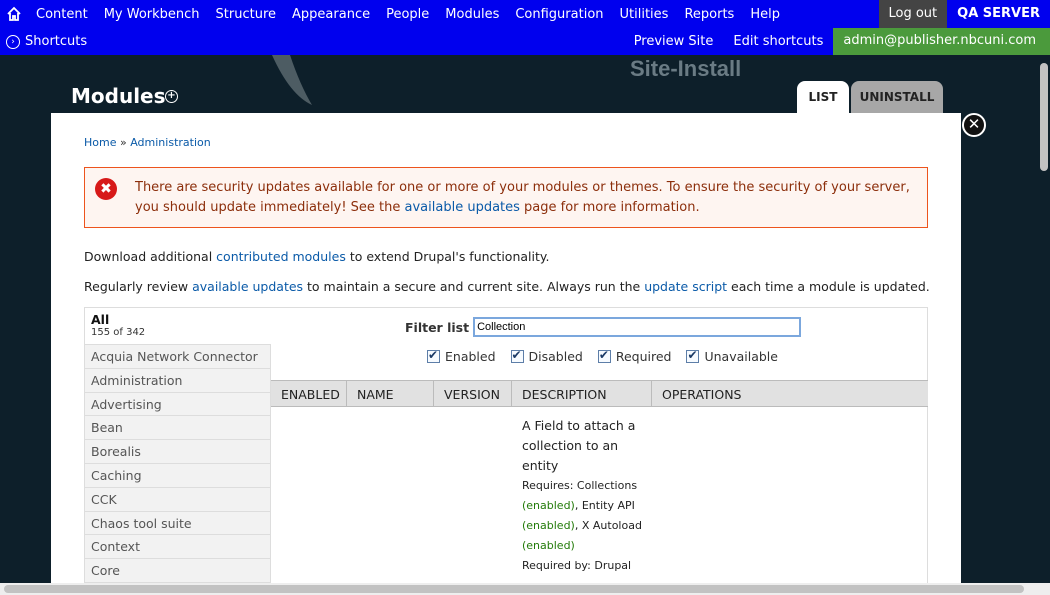 The width and height of the screenshot is (1050, 595). What do you see at coordinates (309, 393) in the screenshot?
I see `column-enabled: ENABLED` at bounding box center [309, 393].